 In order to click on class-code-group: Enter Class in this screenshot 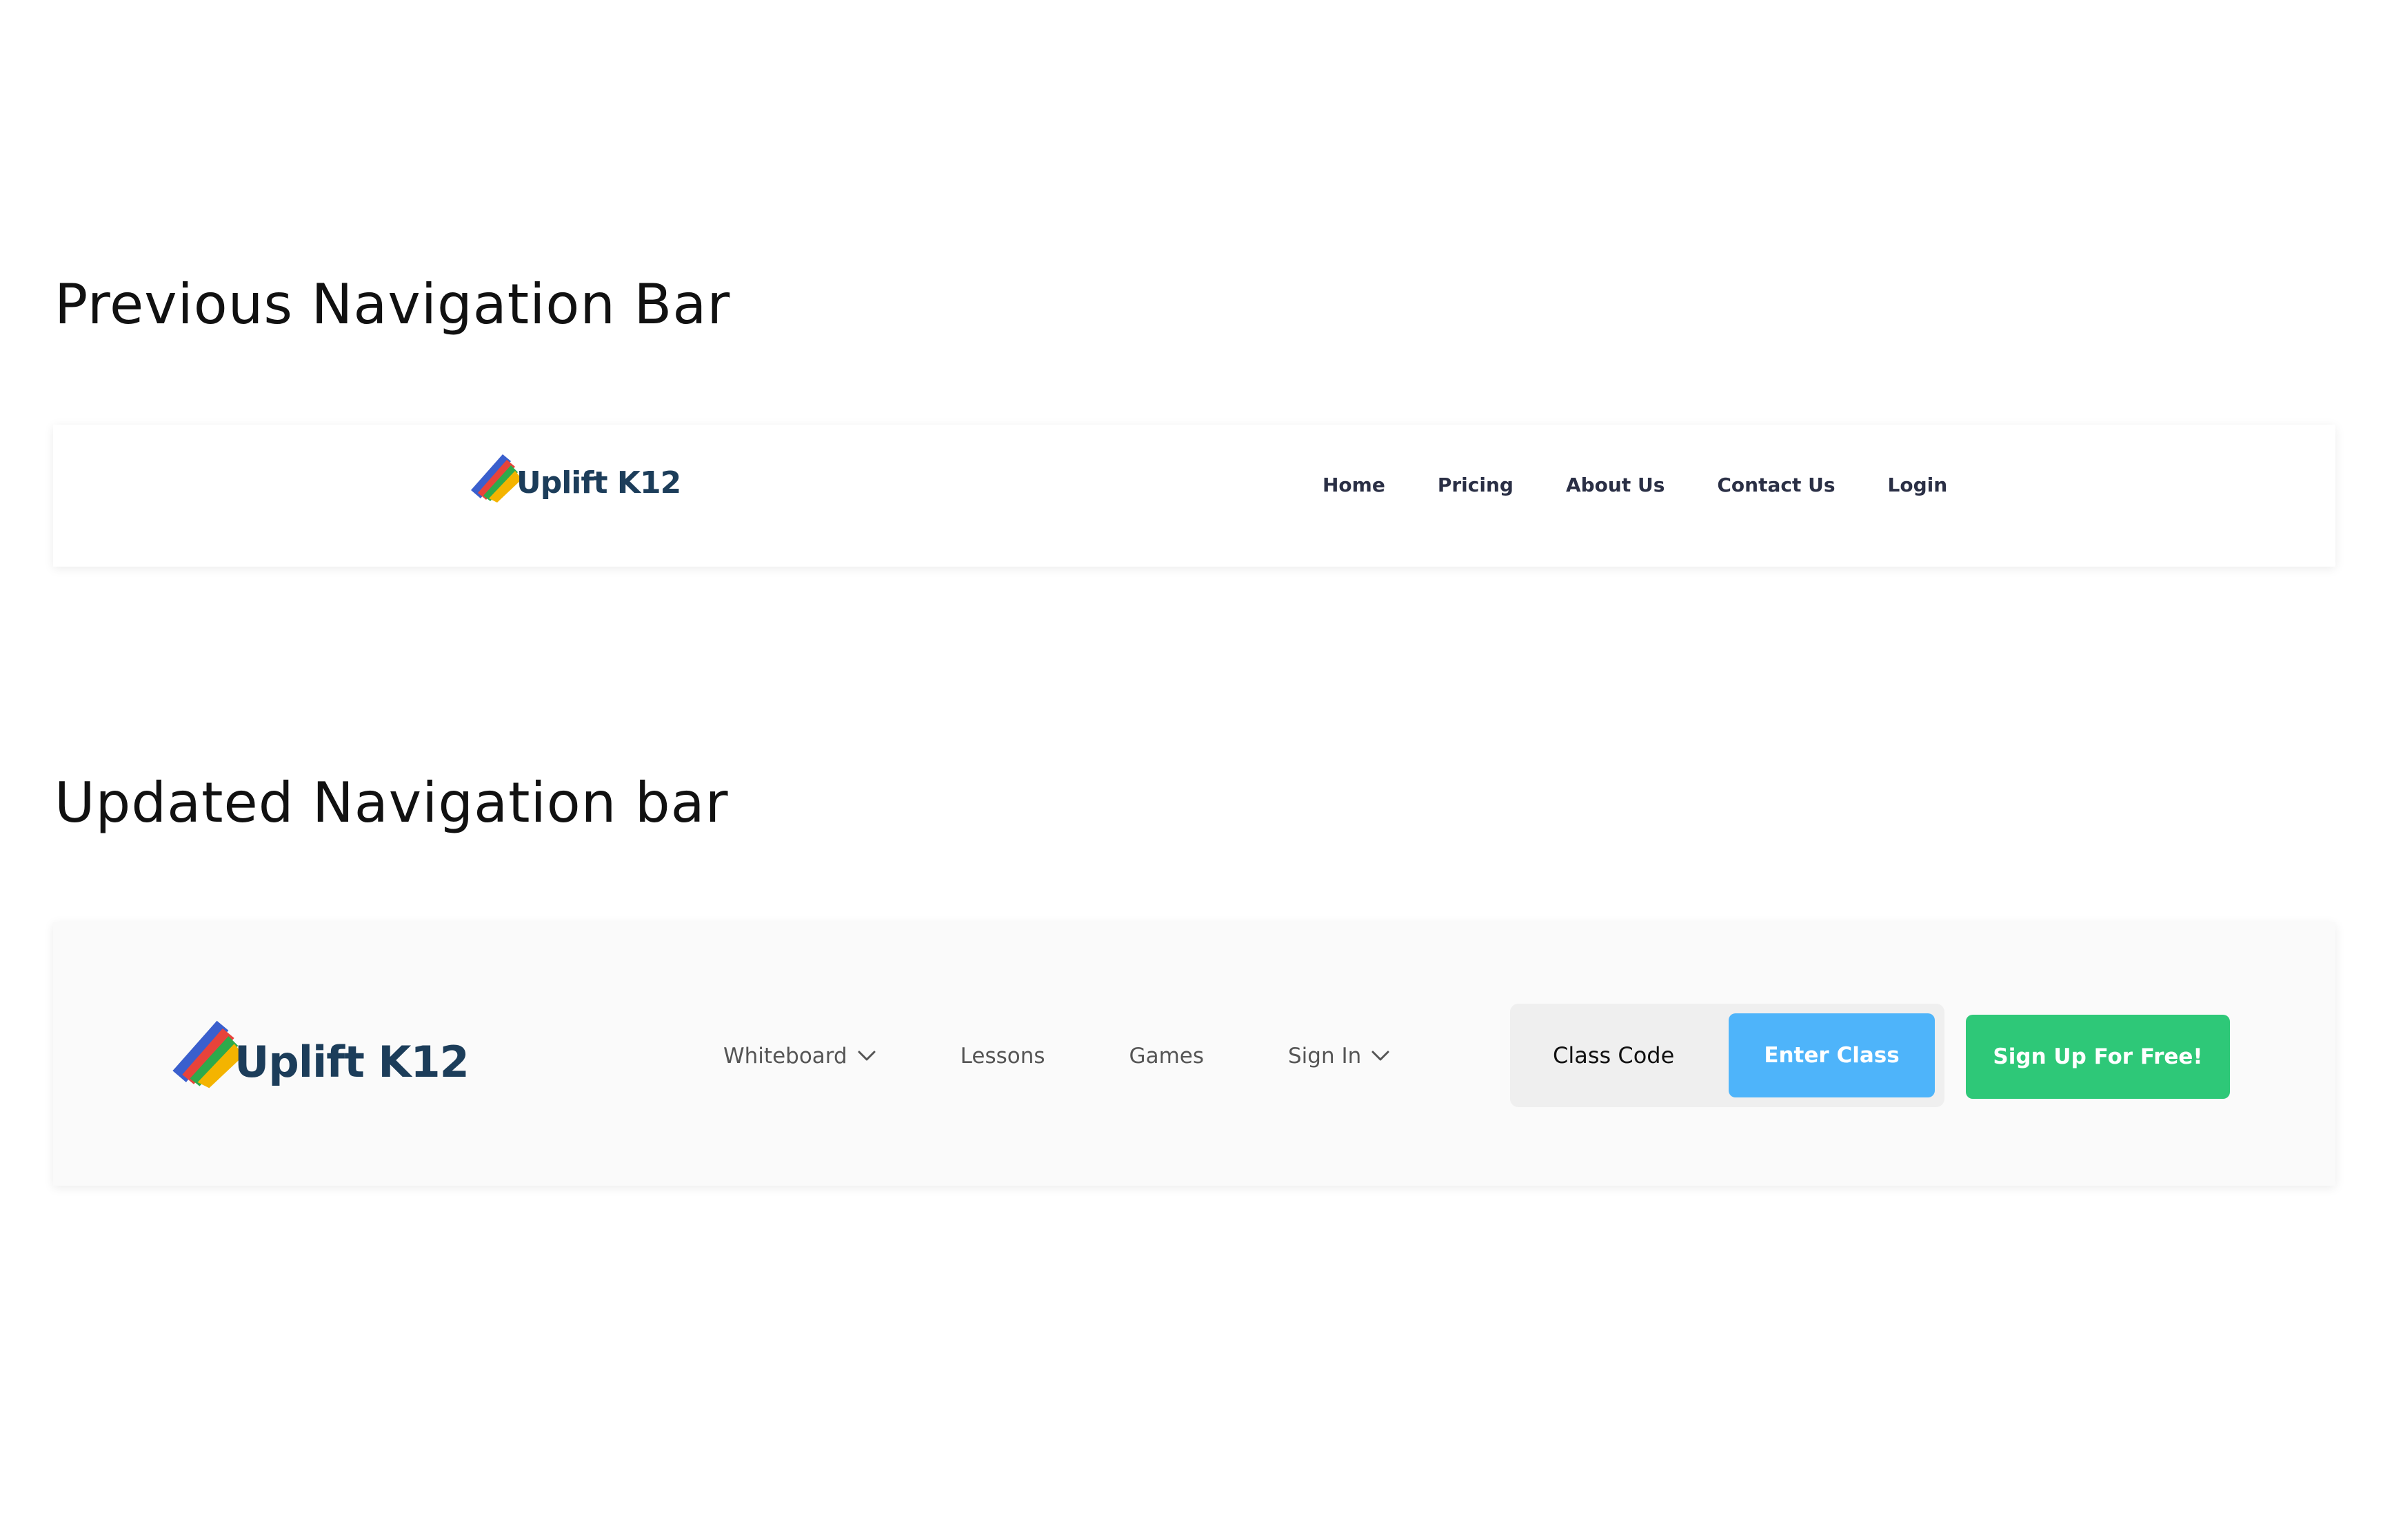, I will do `click(1727, 1056)`.